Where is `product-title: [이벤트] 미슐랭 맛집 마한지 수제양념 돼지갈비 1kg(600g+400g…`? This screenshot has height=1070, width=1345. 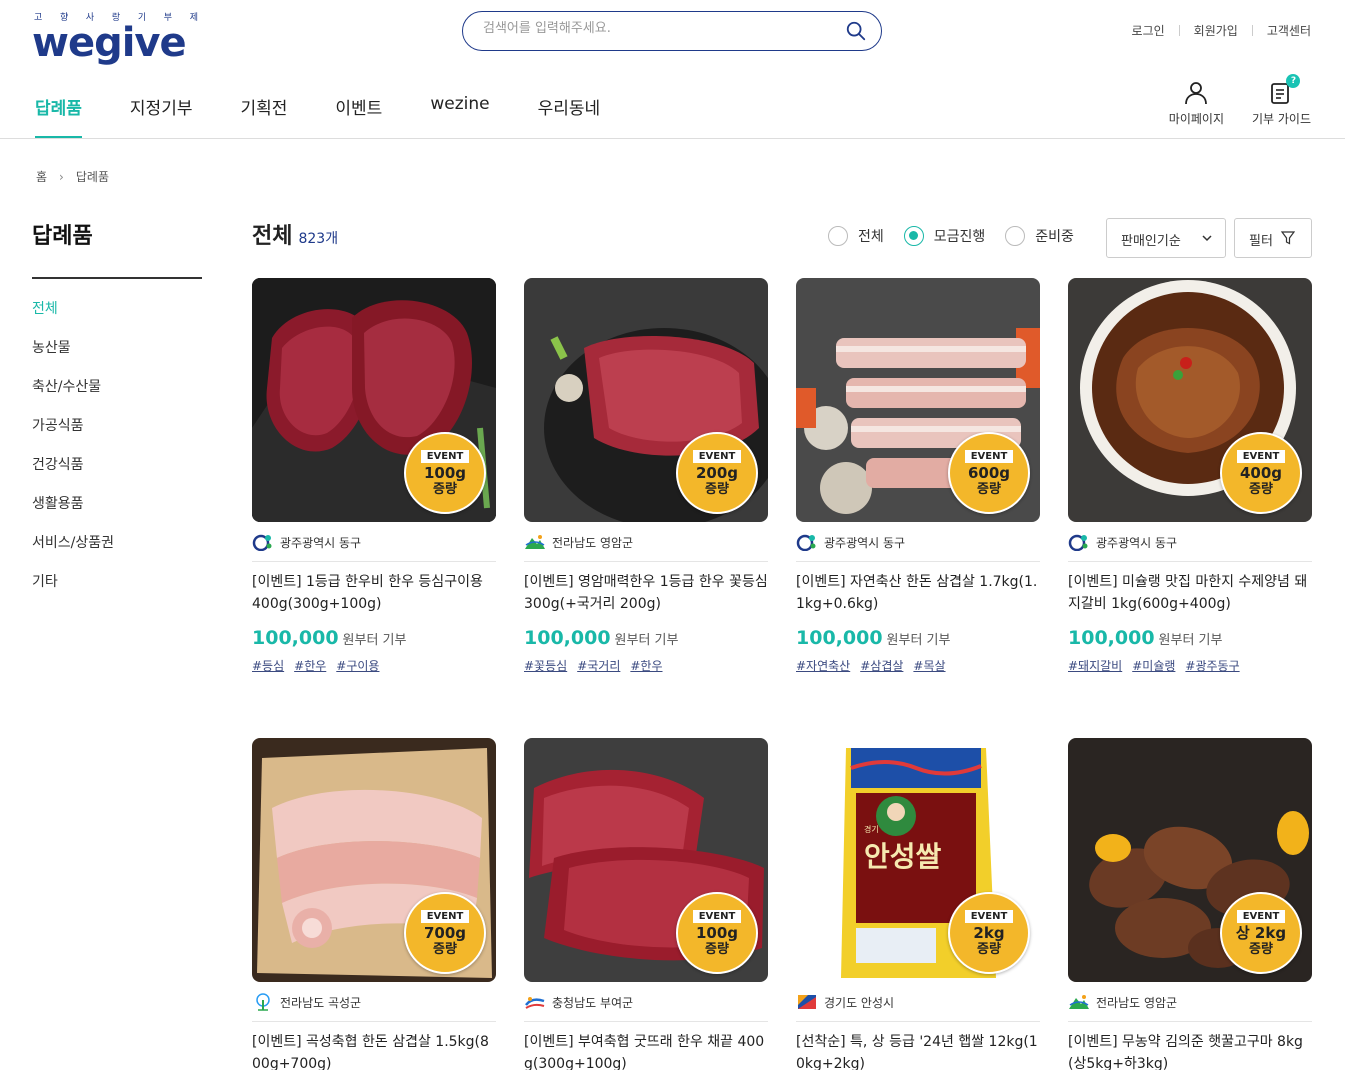
product-title: [이벤트] 미슐랭 맛집 마한지 수제양념 돼지갈비 1kg(600g+400g… is located at coordinates (1190, 593).